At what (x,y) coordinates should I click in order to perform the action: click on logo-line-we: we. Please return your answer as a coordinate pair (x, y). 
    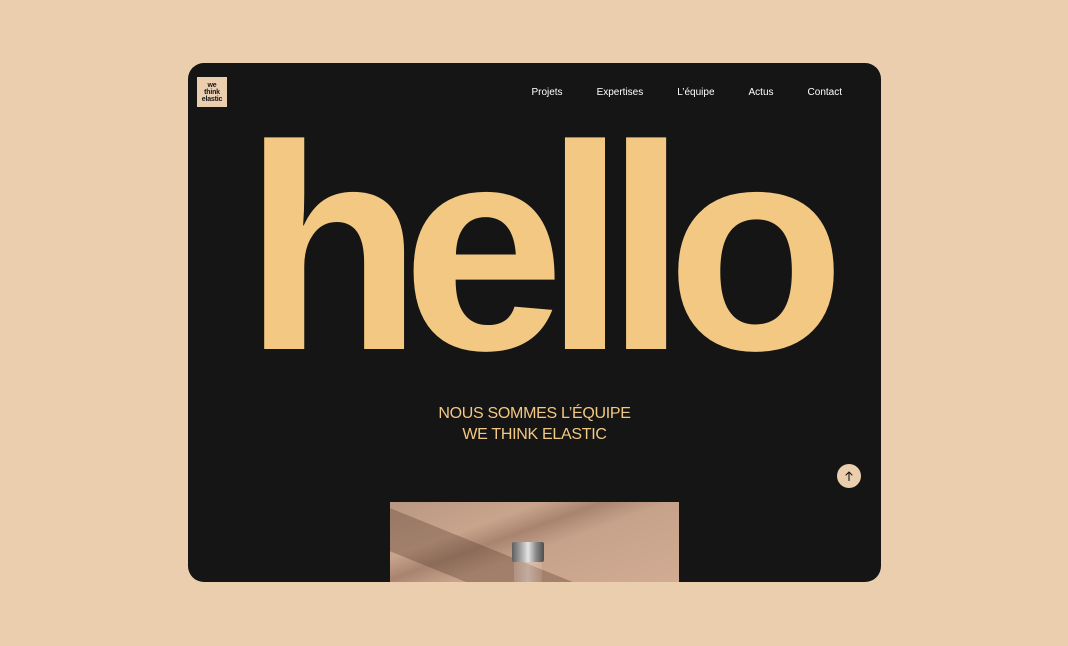
    Looking at the image, I should click on (212, 85).